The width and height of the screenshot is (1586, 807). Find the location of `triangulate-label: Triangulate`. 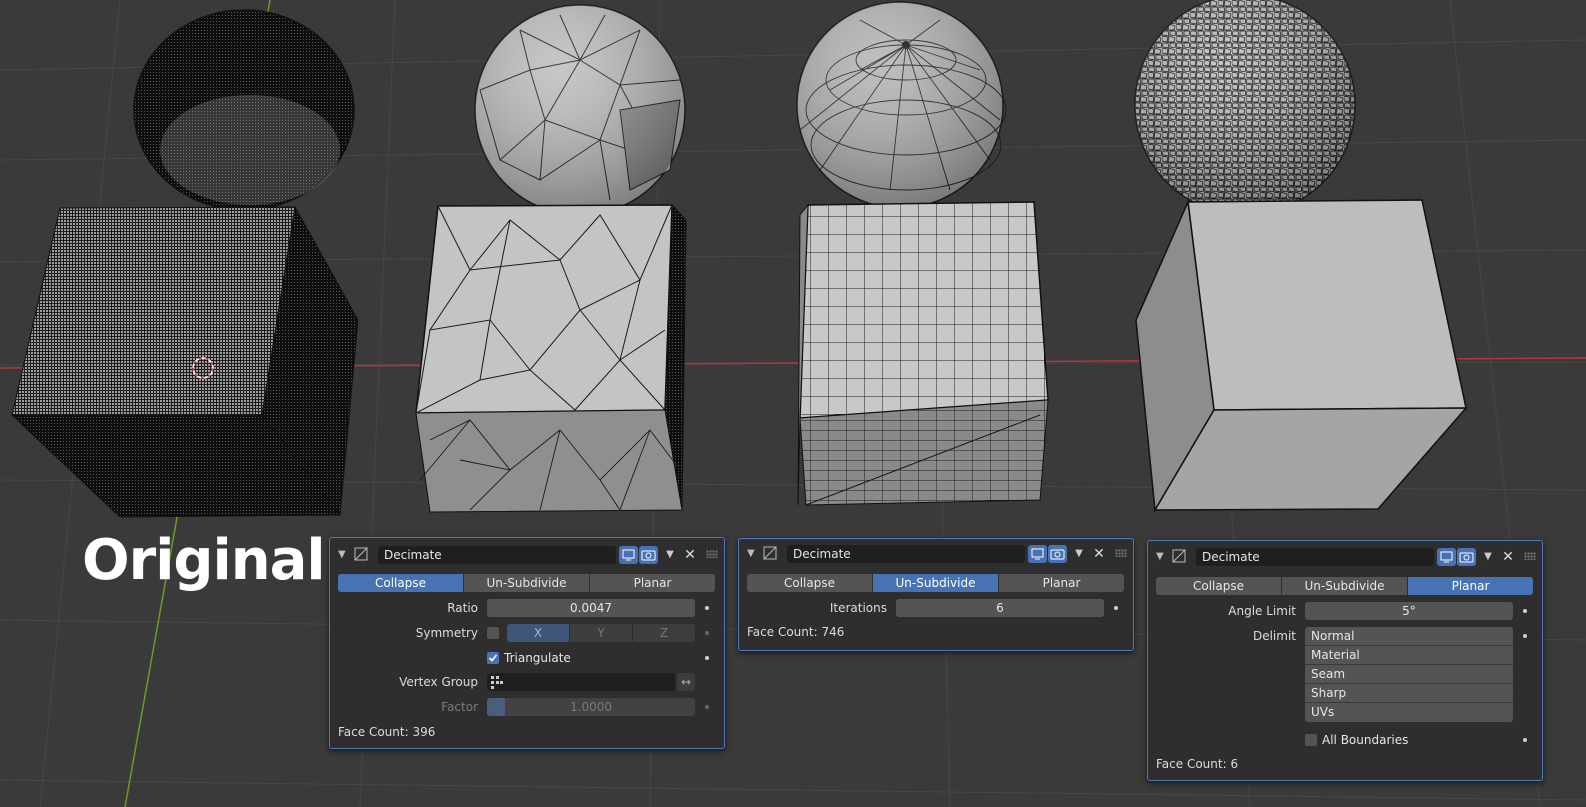

triangulate-label: Triangulate is located at coordinates (537, 658).